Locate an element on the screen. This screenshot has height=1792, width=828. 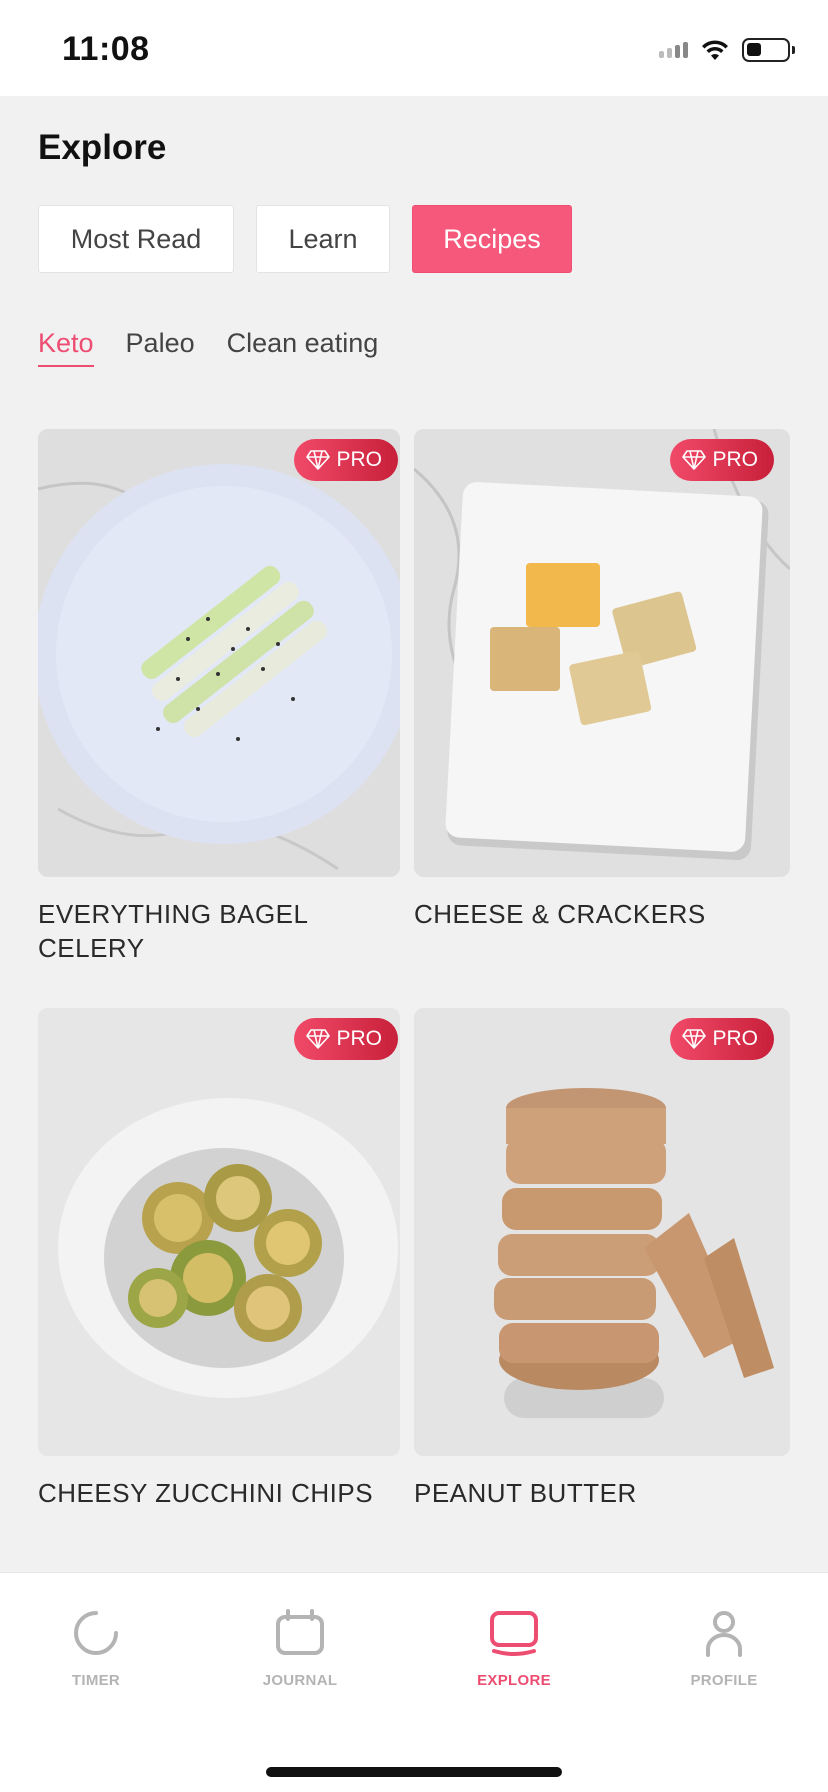
subtab-keto: Keto is located at coordinates (66, 347).